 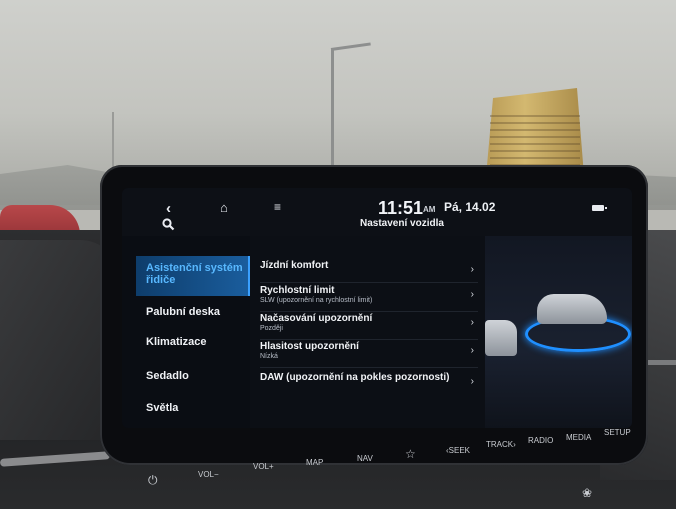 I want to click on page-title: Nastavení vozidla, so click(x=402, y=223).